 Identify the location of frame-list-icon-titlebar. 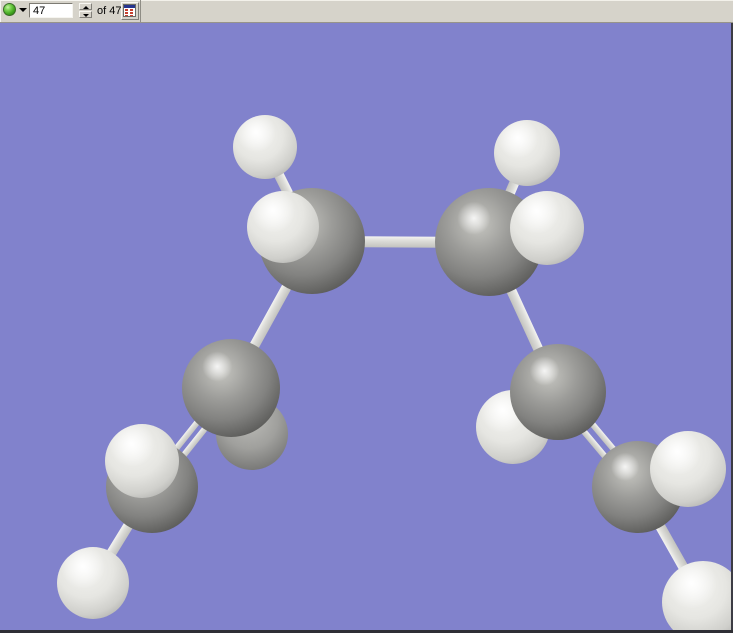
(129, 6).